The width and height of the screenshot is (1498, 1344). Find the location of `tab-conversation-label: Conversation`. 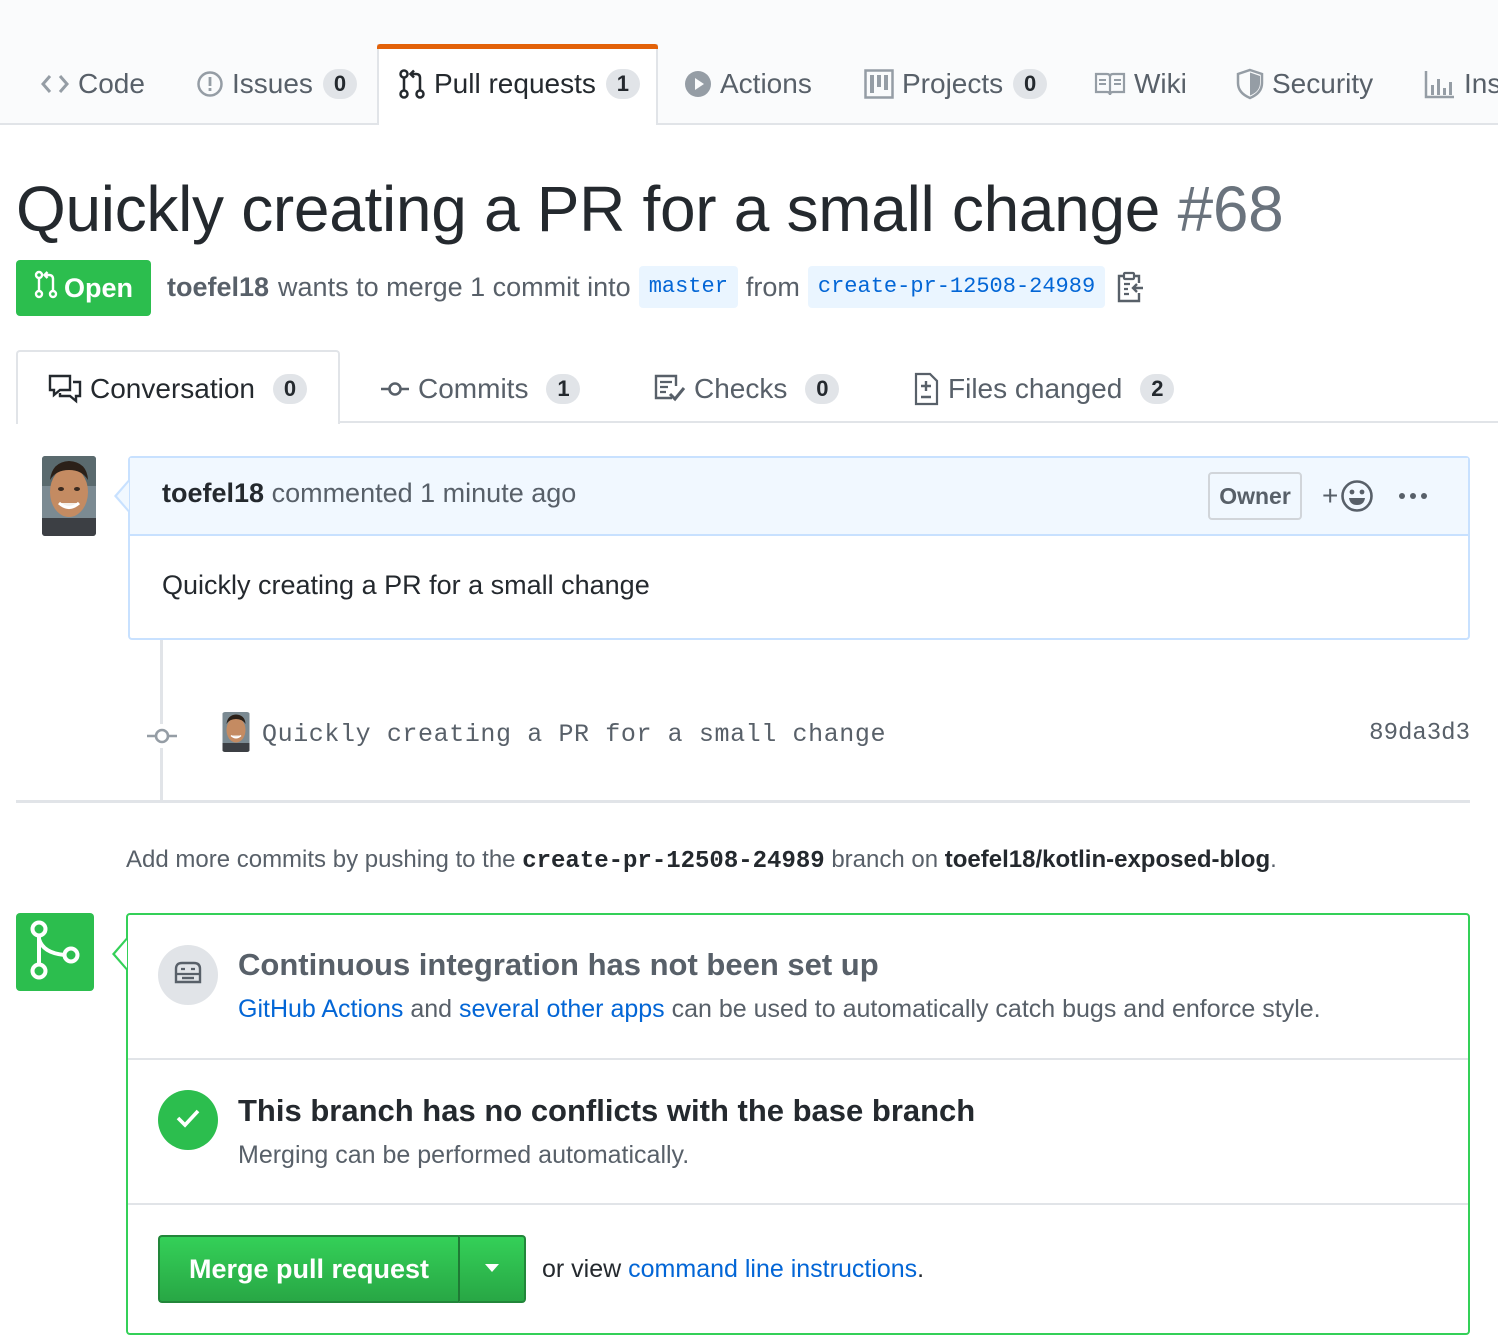

tab-conversation-label: Conversation is located at coordinates (172, 388).